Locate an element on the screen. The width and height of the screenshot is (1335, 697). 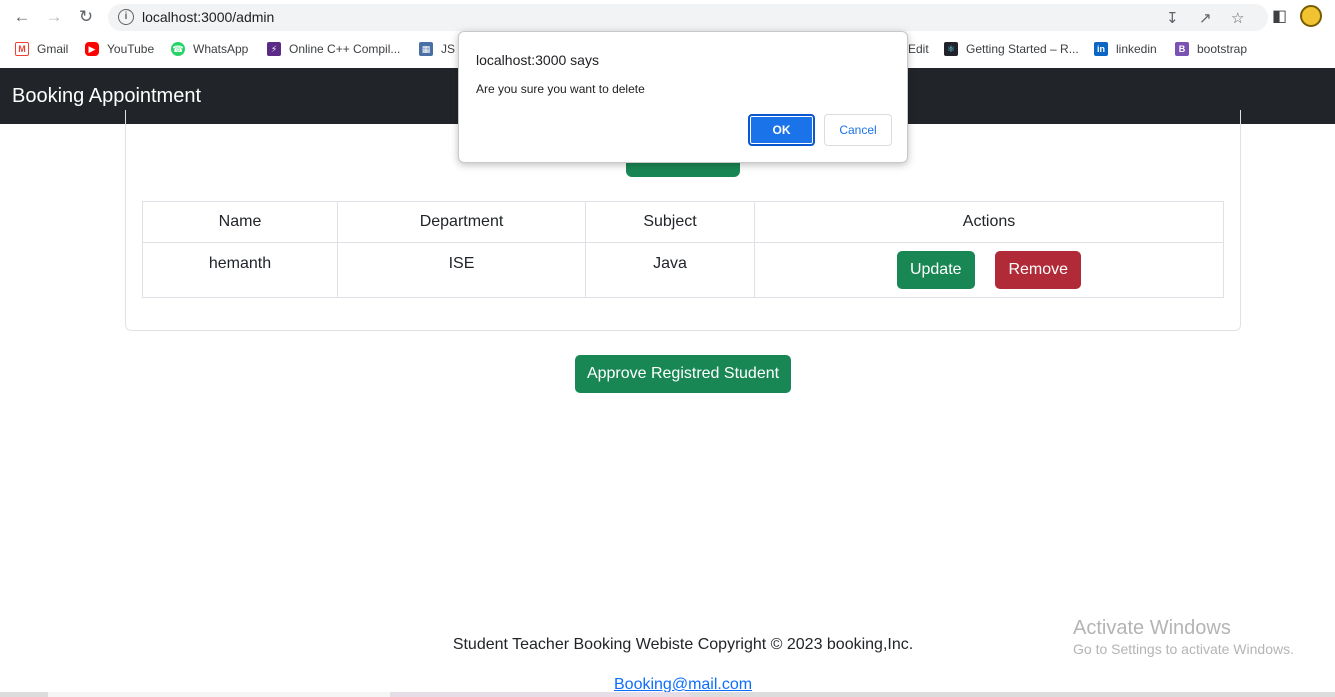
bookmark-label: bootstrap is located at coordinates (1222, 49).